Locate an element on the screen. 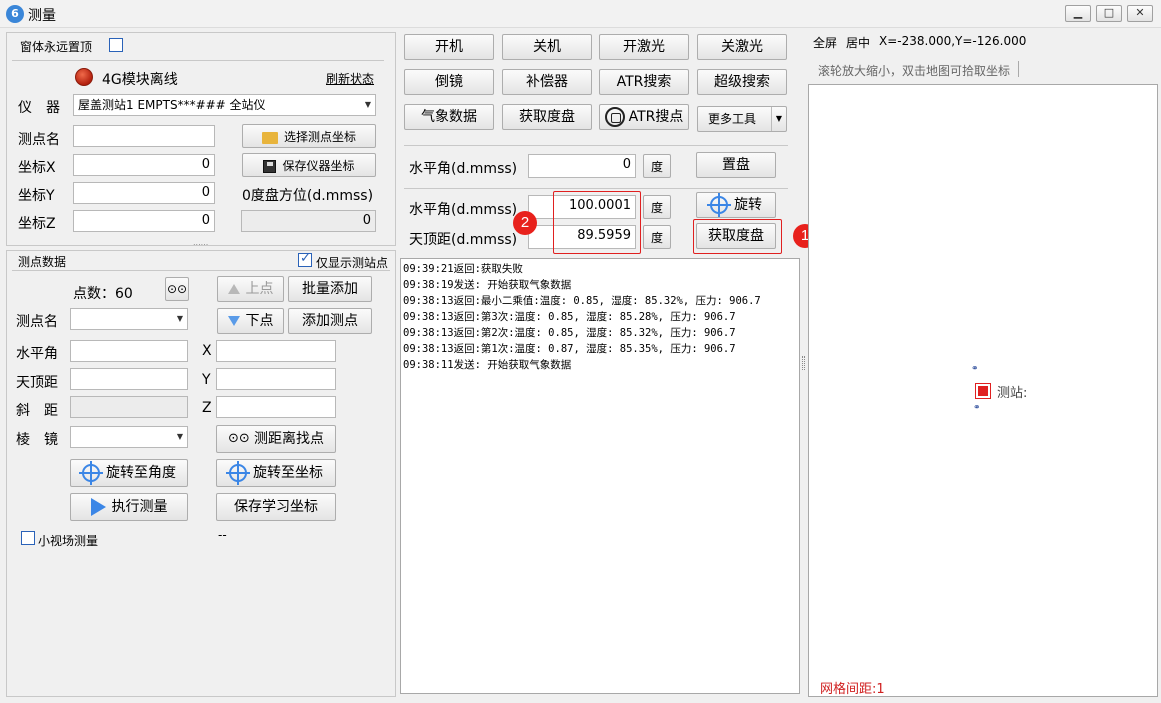 The height and width of the screenshot is (703, 1161). atr-target-icon is located at coordinates (614, 117).